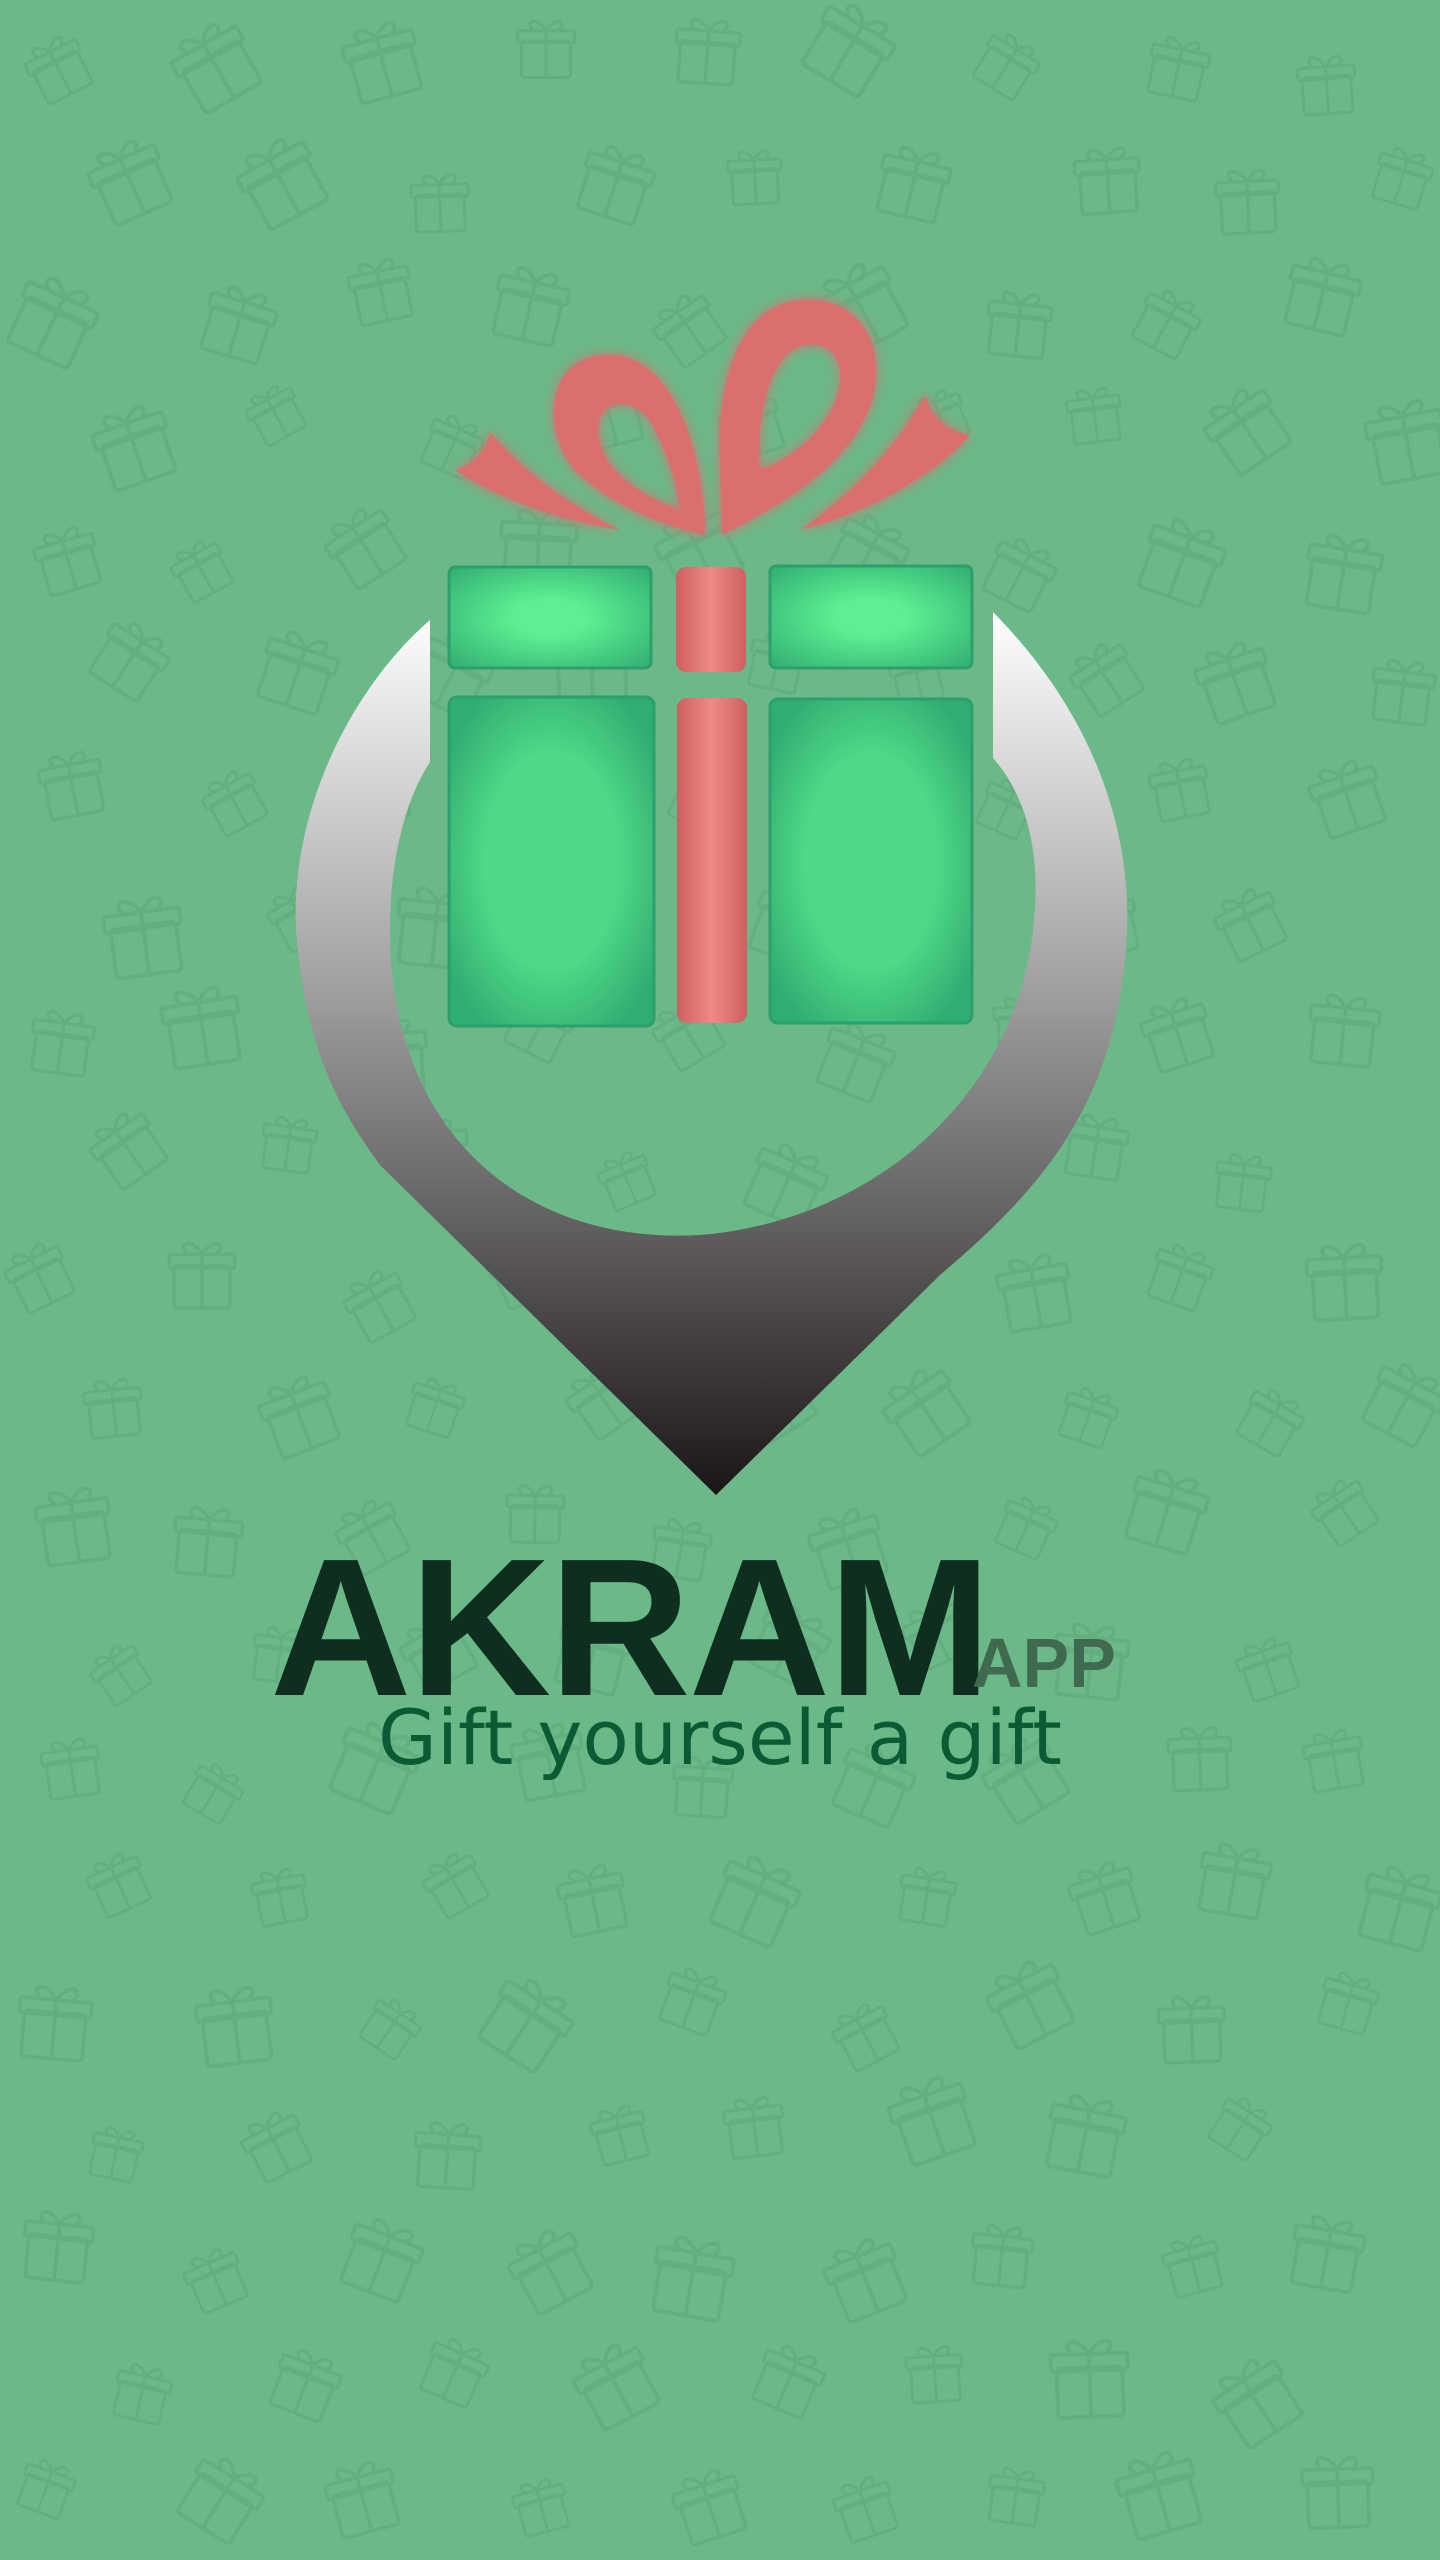 The height and width of the screenshot is (2560, 1440). I want to click on ribbon-top, so click(711, 619).